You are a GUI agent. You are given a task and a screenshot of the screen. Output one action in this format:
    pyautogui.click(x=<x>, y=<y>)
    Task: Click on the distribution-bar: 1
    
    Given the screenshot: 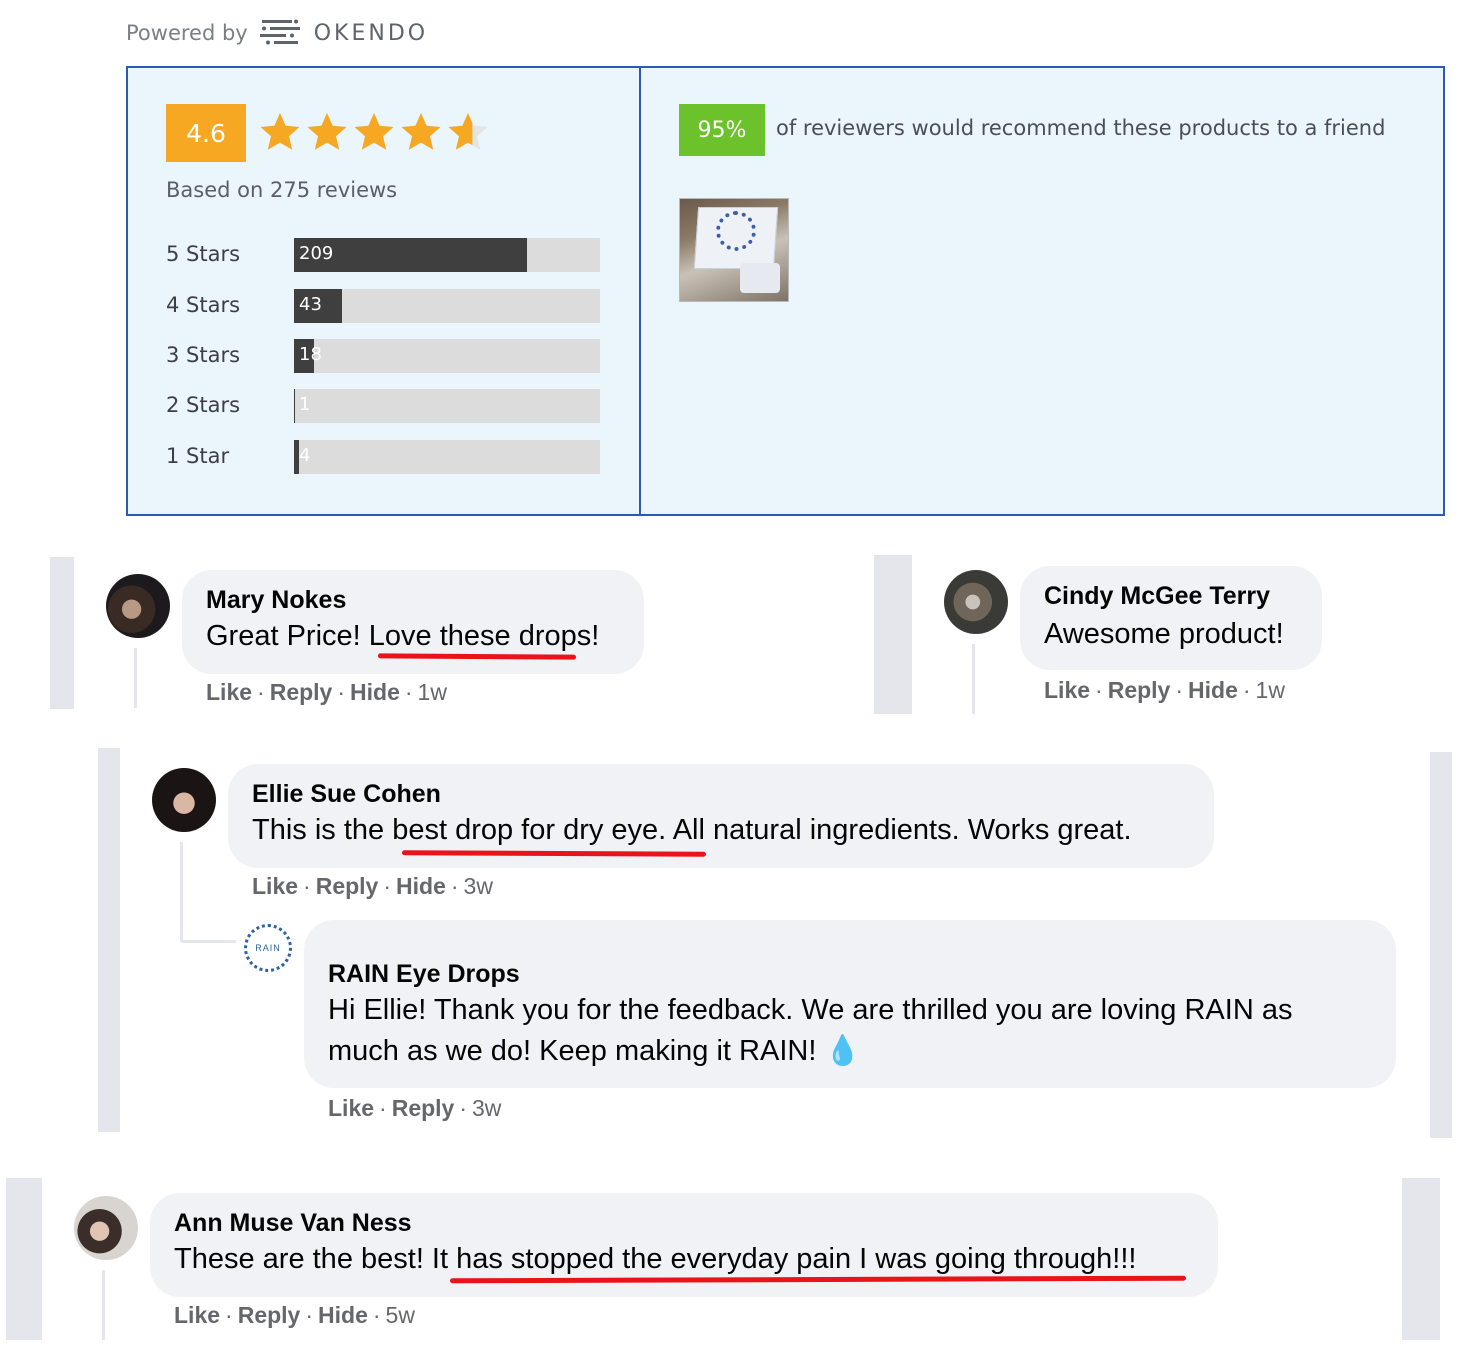 What is the action you would take?
    pyautogui.click(x=447, y=406)
    